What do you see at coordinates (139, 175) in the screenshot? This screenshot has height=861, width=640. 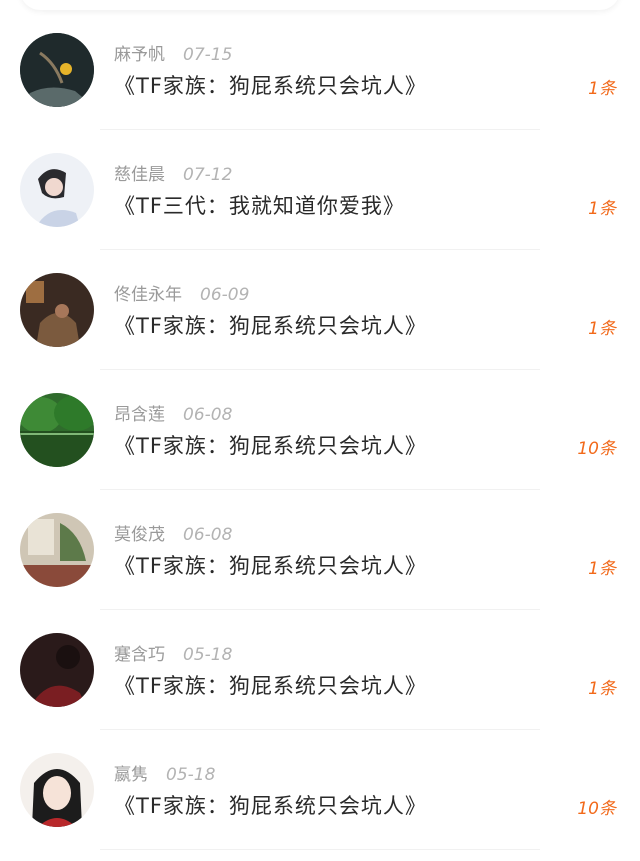 I see `sender-name: 慈佳晨` at bounding box center [139, 175].